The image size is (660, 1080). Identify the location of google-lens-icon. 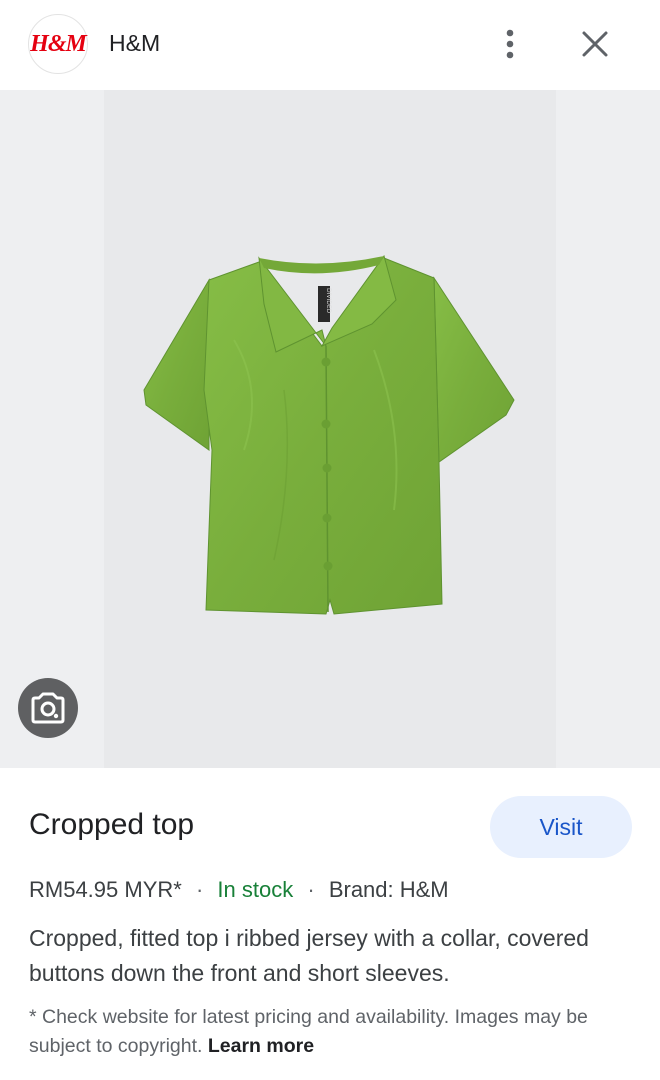
(48, 708).